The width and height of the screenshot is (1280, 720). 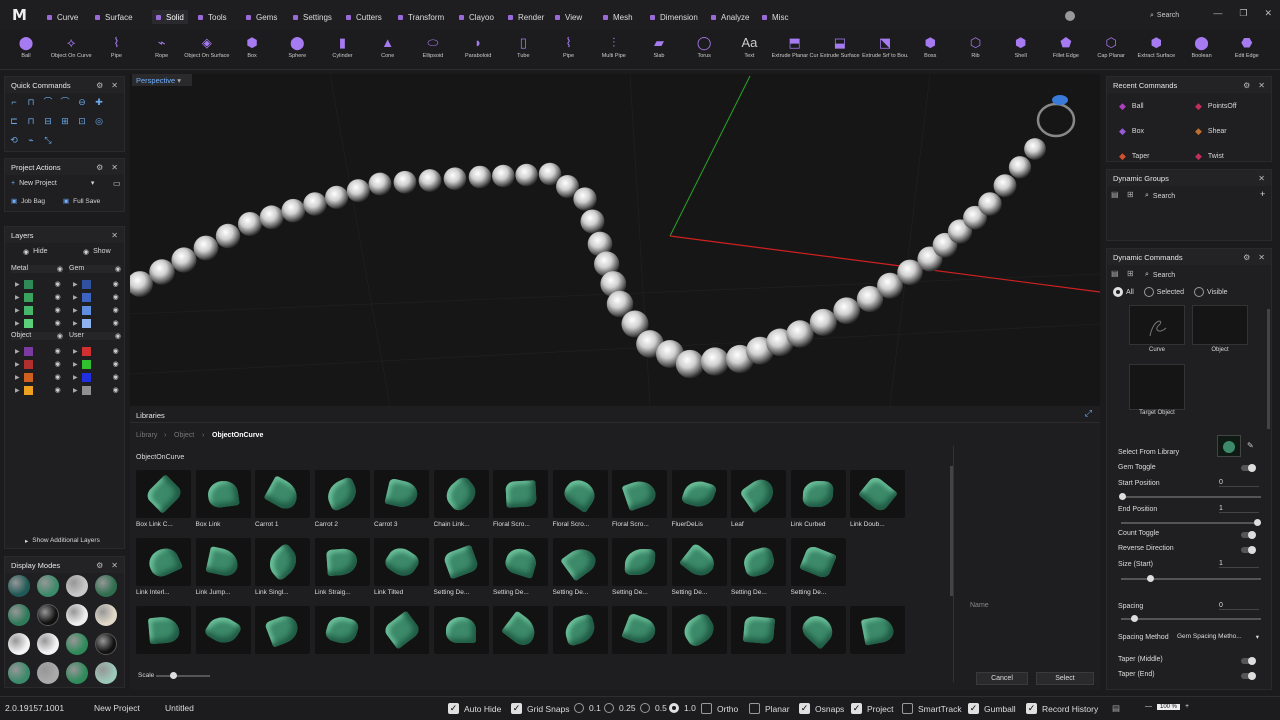 What do you see at coordinates (65, 102) in the screenshot?
I see `quick-command-icon: ⌒` at bounding box center [65, 102].